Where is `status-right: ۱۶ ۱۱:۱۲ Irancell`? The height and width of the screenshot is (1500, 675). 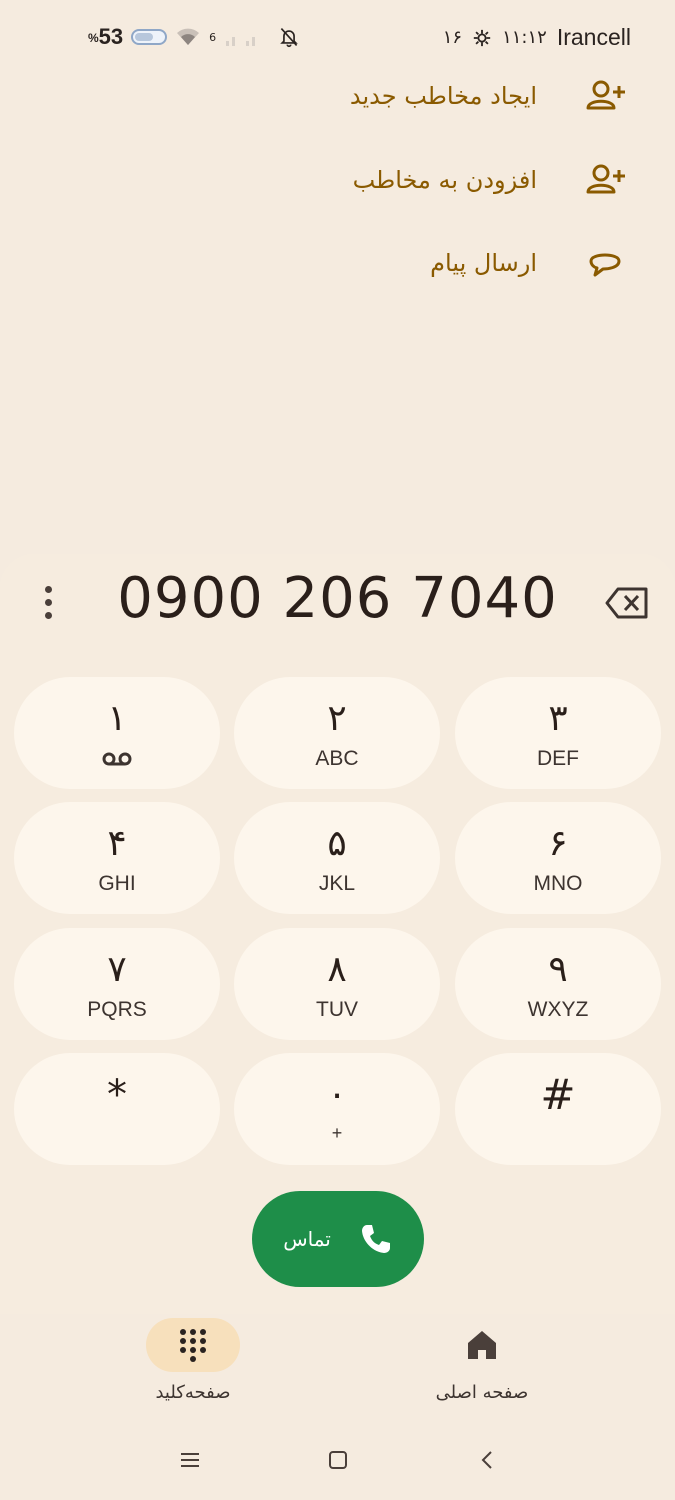 status-right: ۱۶ ۱۱:۱۲ Irancell is located at coordinates (537, 37).